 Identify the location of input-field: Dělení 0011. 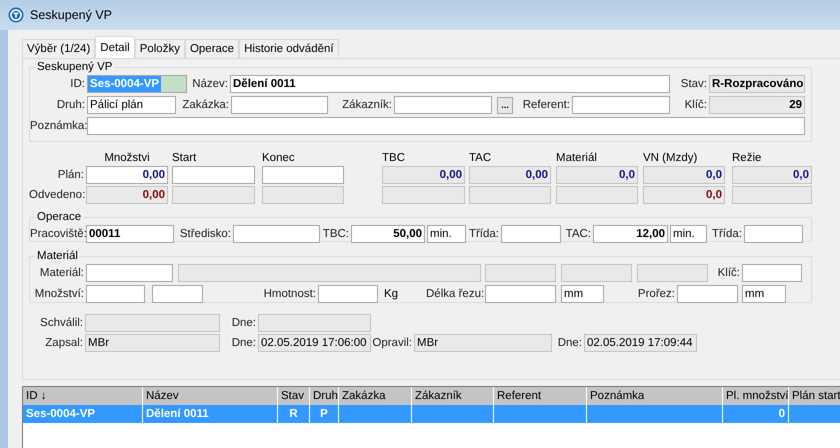
(450, 84).